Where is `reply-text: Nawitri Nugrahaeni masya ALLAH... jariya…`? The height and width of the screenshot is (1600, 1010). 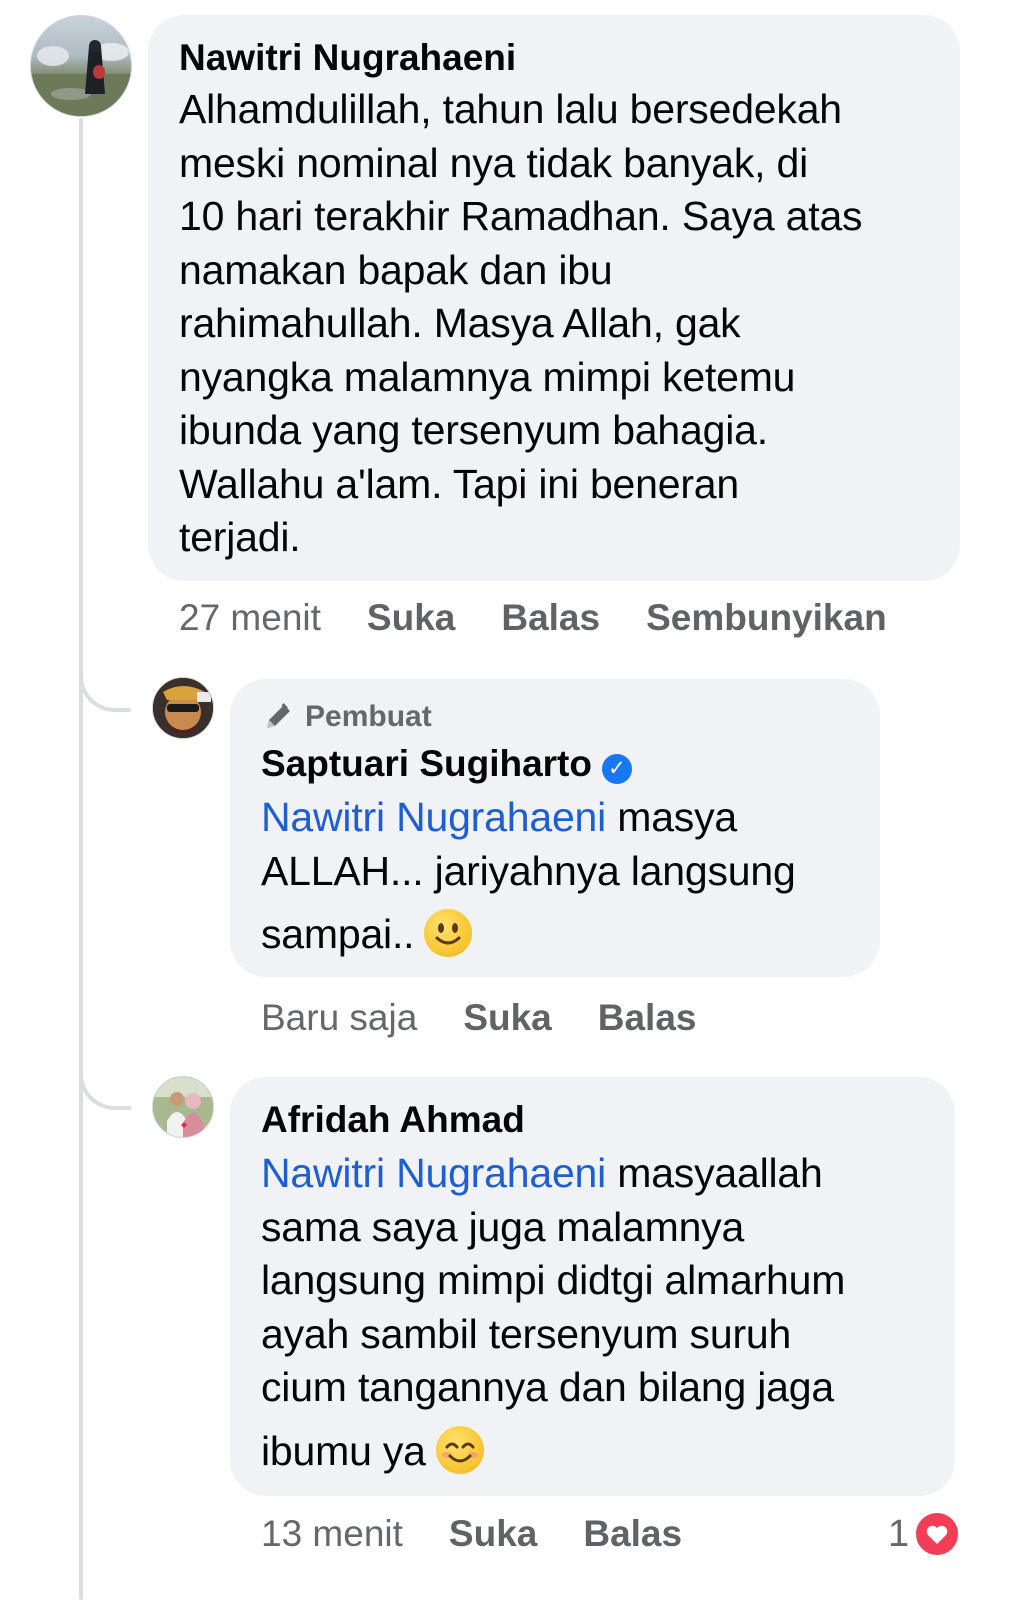
reply-text: Nawitri Nugrahaeni masya ALLAH... jariya… is located at coordinates (570, 876).